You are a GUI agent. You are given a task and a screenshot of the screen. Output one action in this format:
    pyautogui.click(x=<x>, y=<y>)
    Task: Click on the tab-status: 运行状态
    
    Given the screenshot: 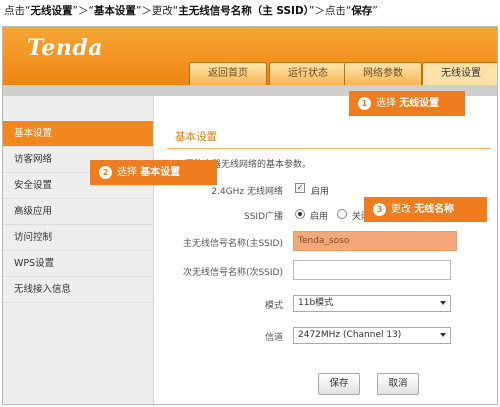 What is the action you would take?
    pyautogui.click(x=308, y=73)
    